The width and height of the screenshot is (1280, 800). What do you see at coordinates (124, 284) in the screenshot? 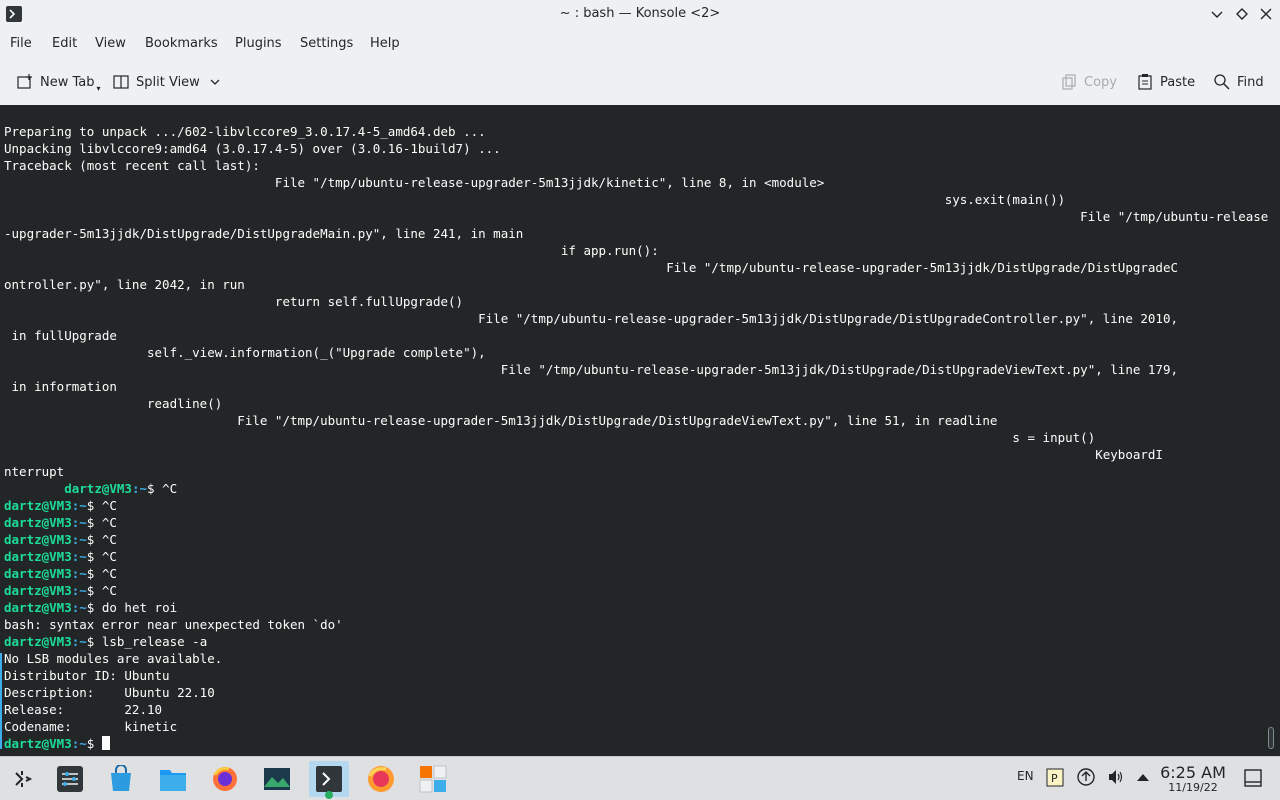
I see `terminal-line: ontroller.py", line 2042, in run` at bounding box center [124, 284].